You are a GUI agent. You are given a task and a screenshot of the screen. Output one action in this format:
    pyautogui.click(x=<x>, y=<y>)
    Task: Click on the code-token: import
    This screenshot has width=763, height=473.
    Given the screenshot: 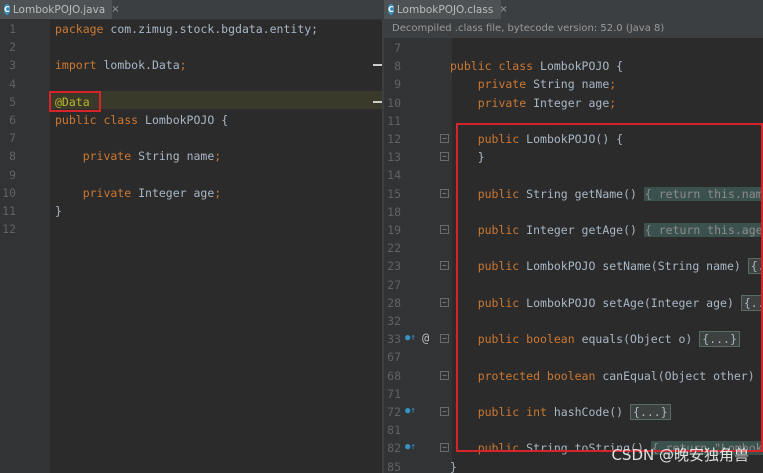 What is the action you would take?
    pyautogui.click(x=79, y=65)
    